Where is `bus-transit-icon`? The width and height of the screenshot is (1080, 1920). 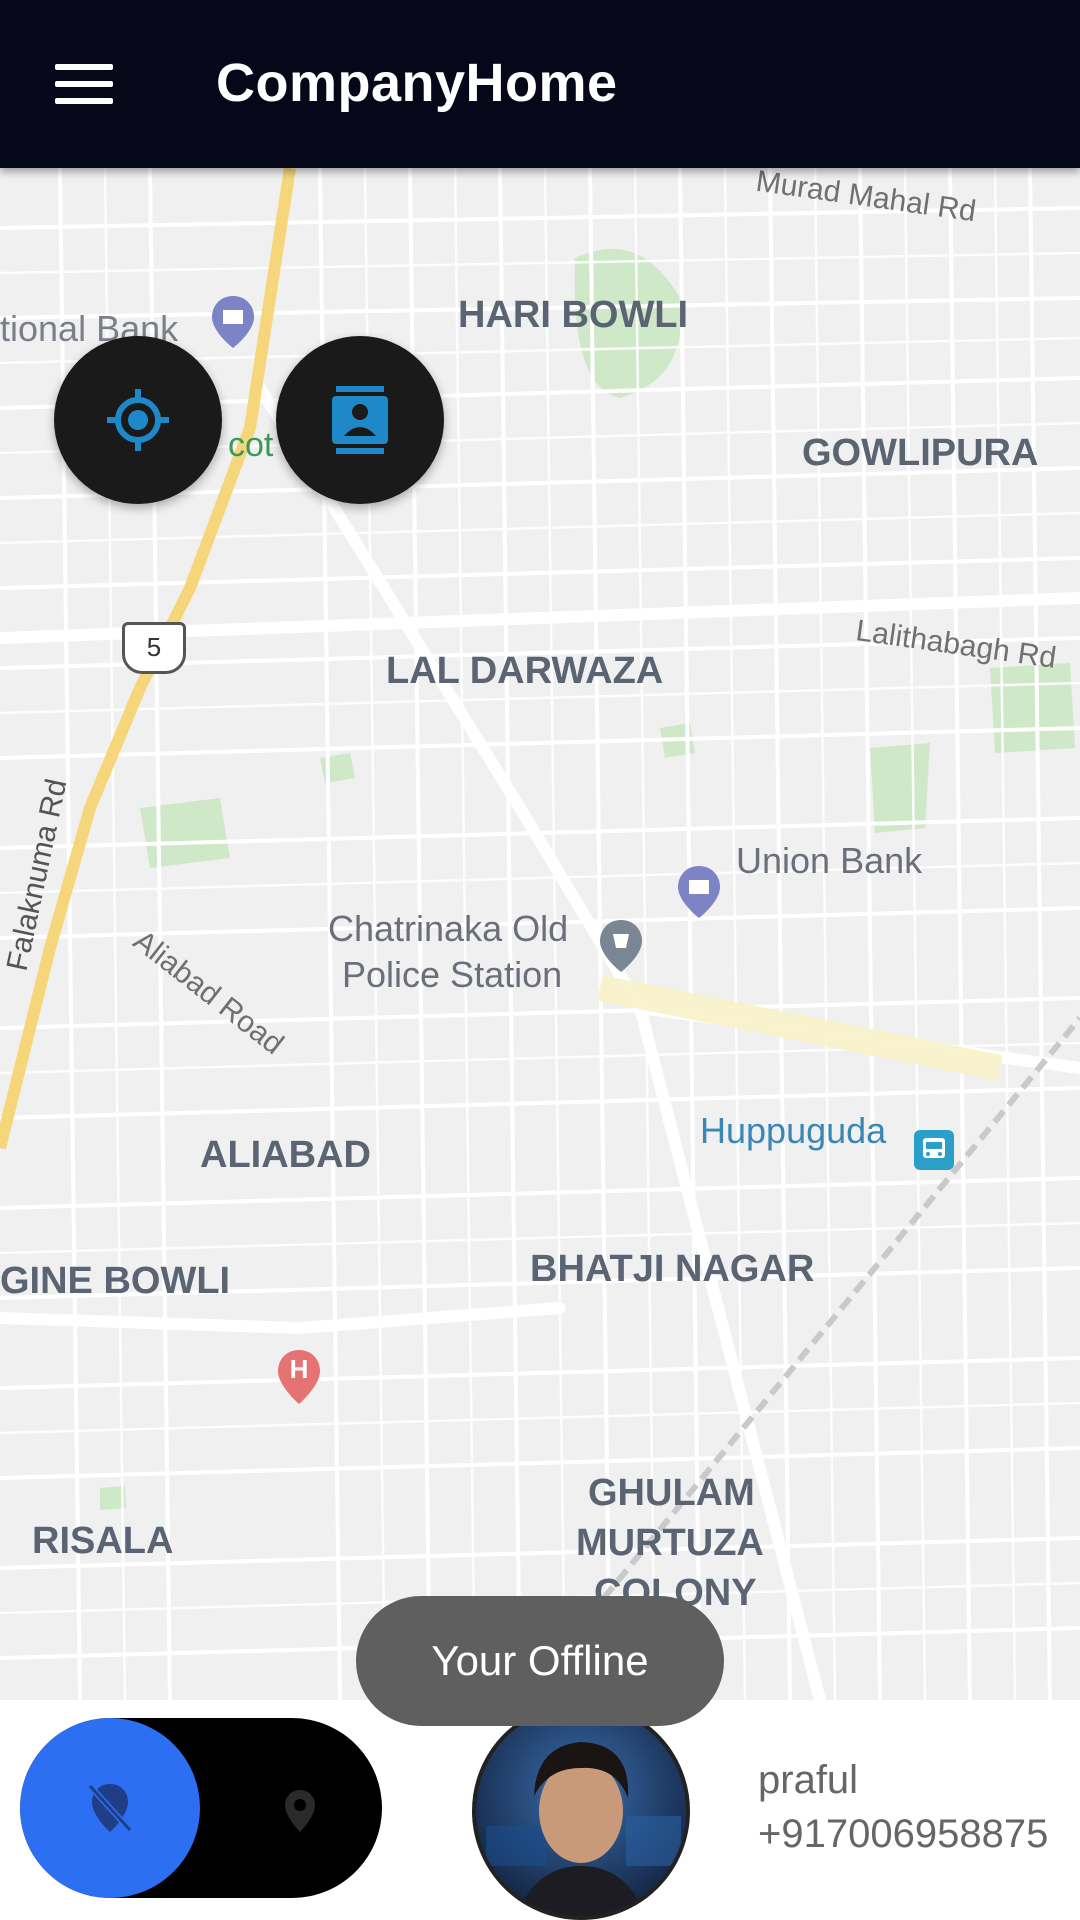
bus-transit-icon is located at coordinates (934, 1150).